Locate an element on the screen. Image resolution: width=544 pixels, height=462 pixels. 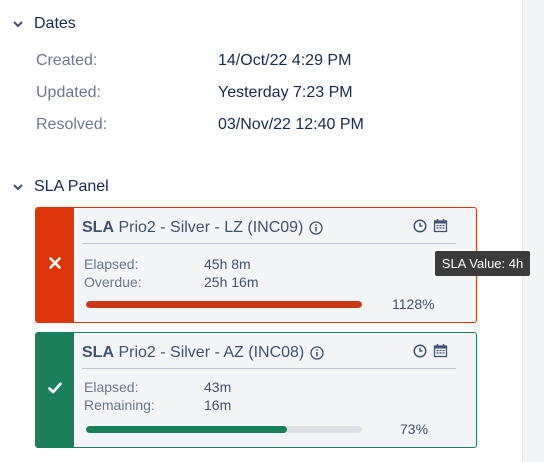
sla-status-breached is located at coordinates (55, 265).